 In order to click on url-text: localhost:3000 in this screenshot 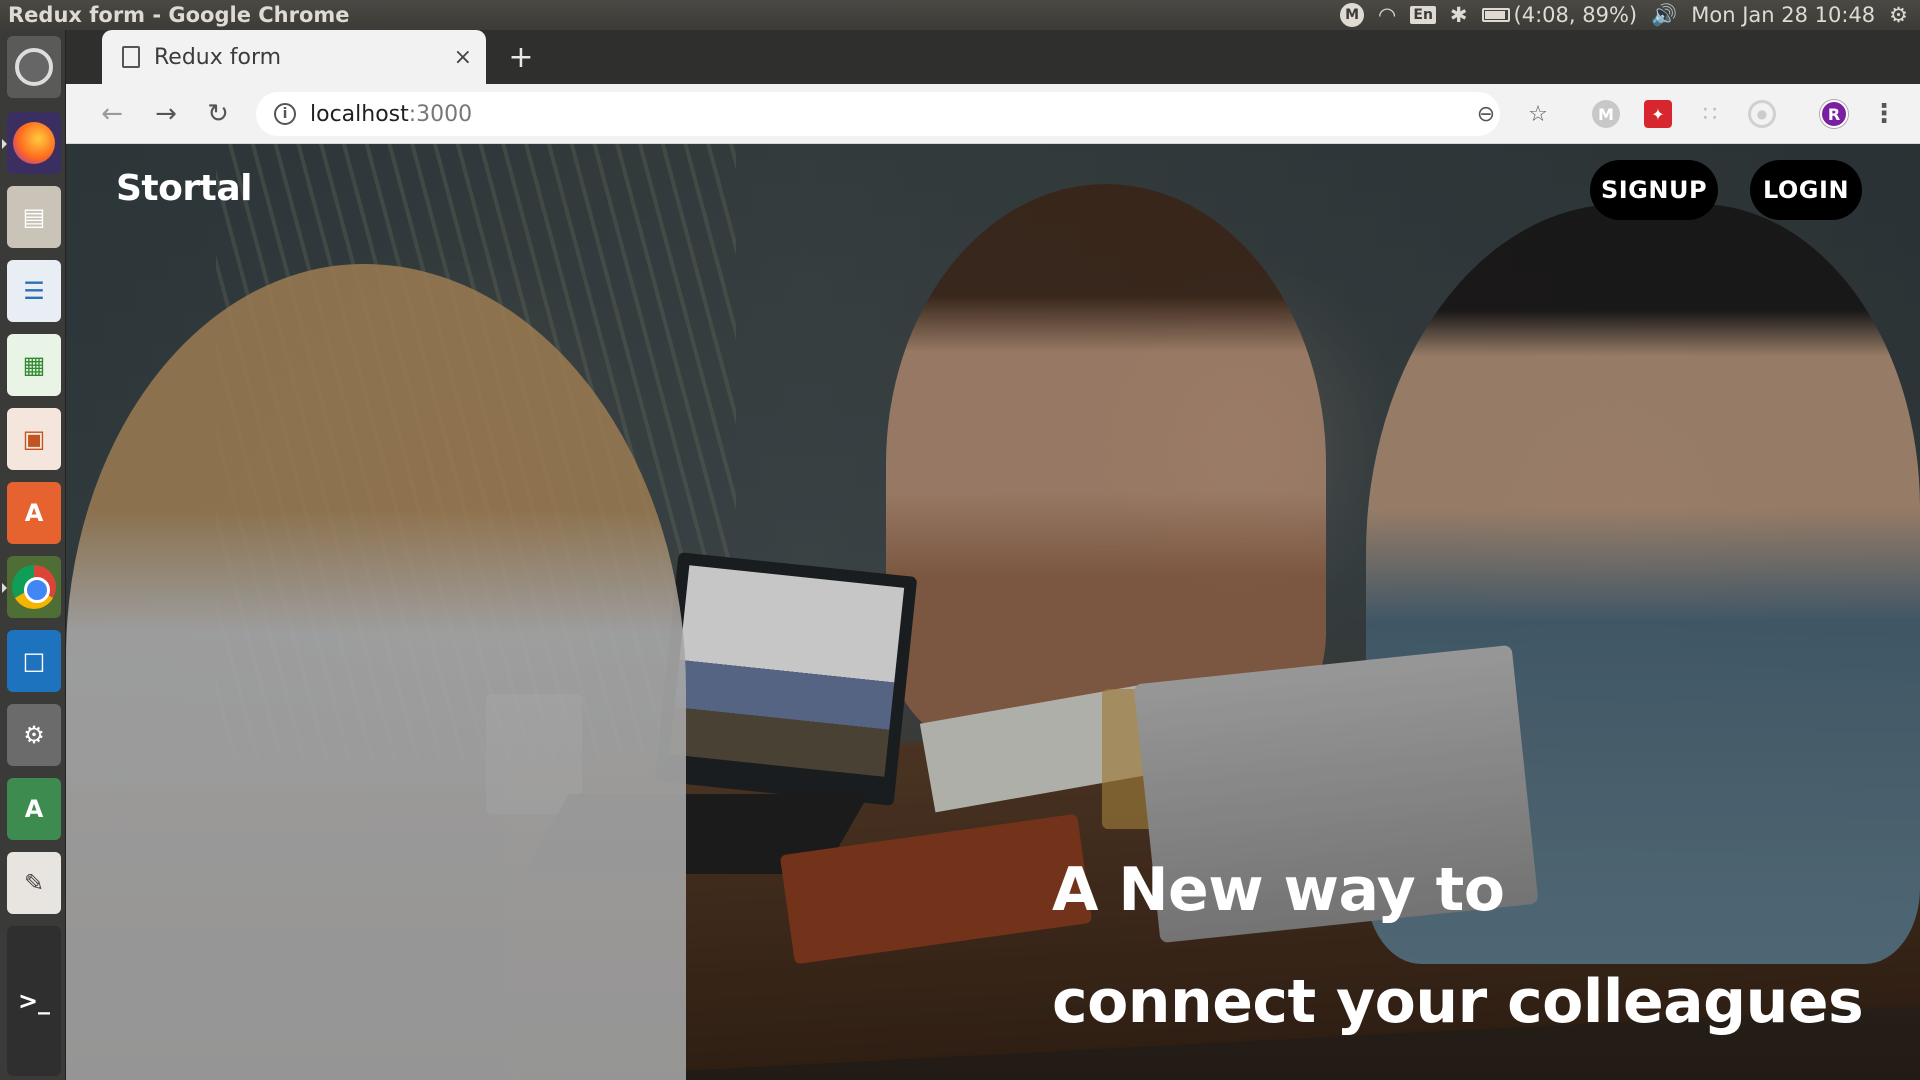, I will do `click(391, 114)`.